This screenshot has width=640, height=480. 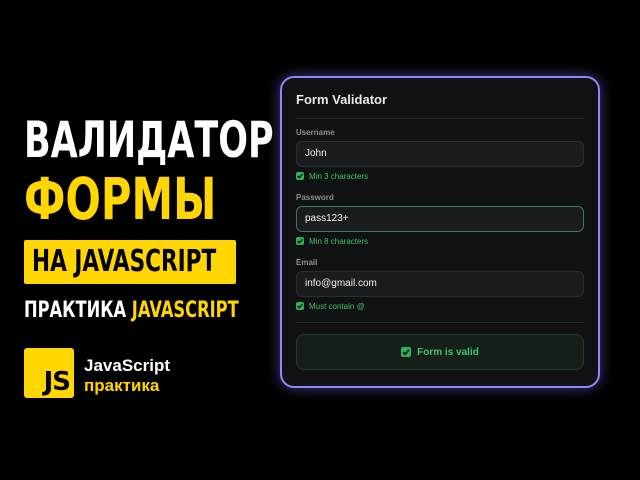 I want to click on password-label: Password, so click(x=315, y=197).